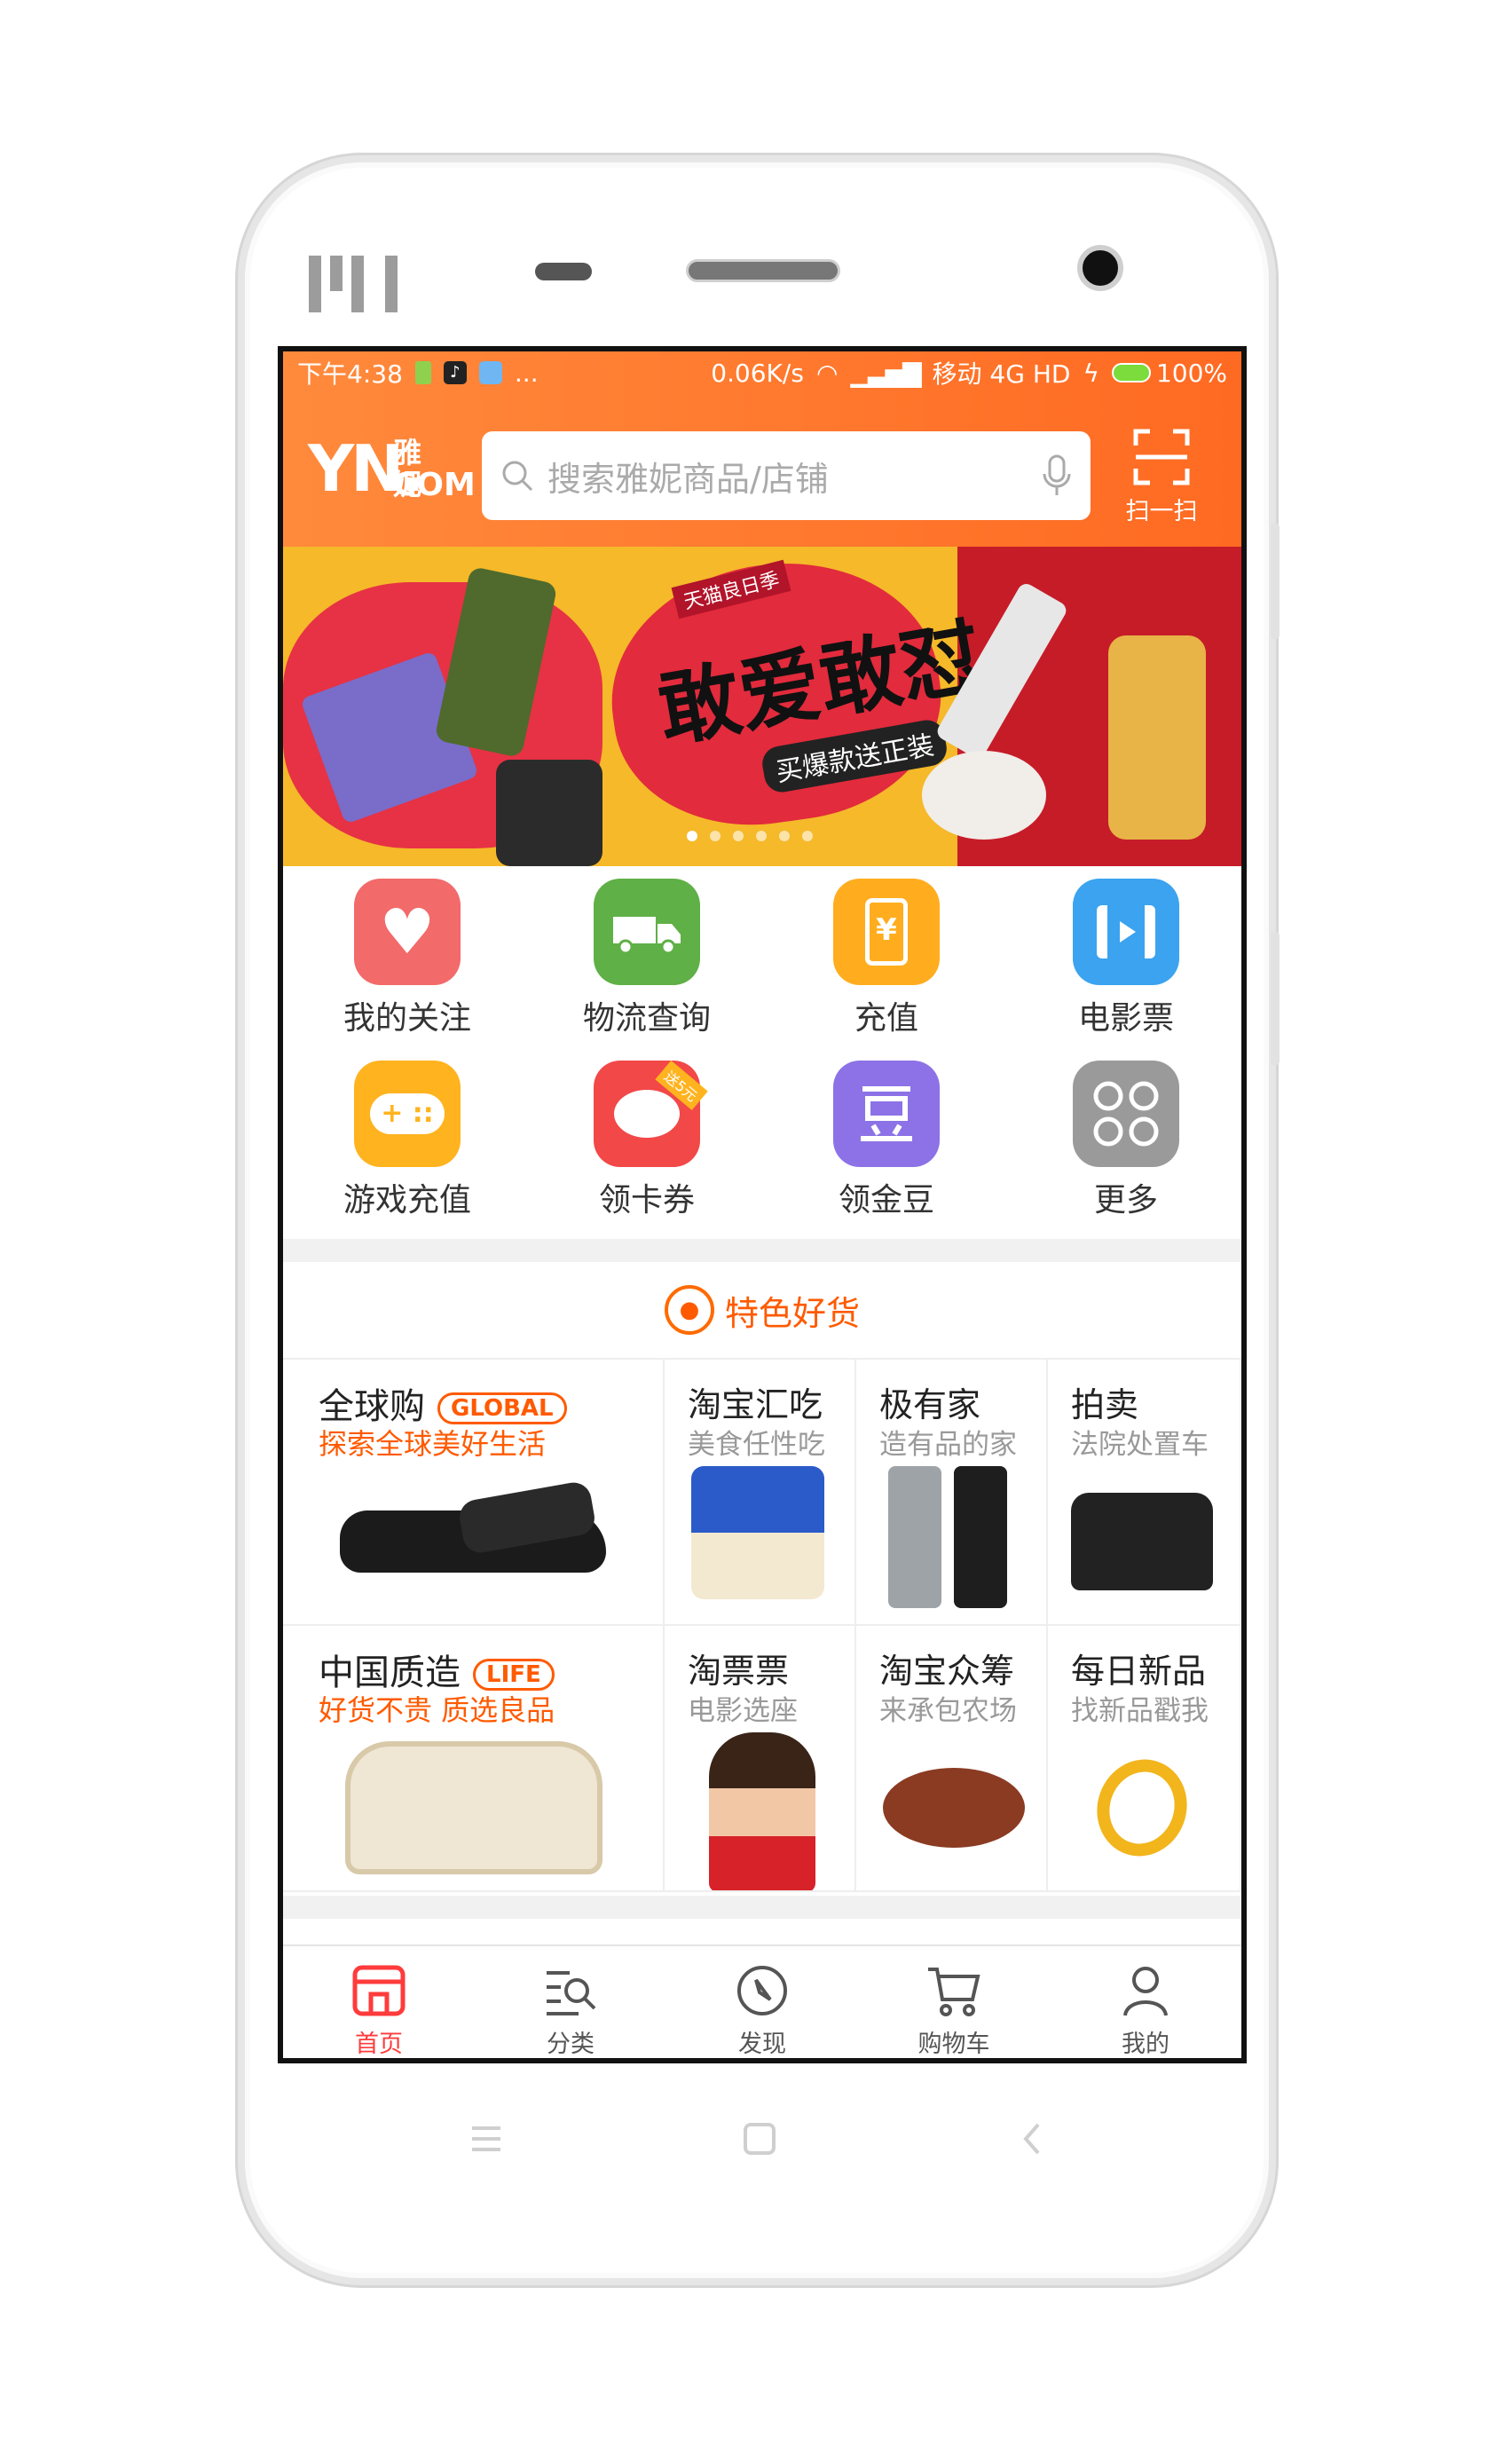  I want to click on gold-ring-image, so click(1142, 1808).